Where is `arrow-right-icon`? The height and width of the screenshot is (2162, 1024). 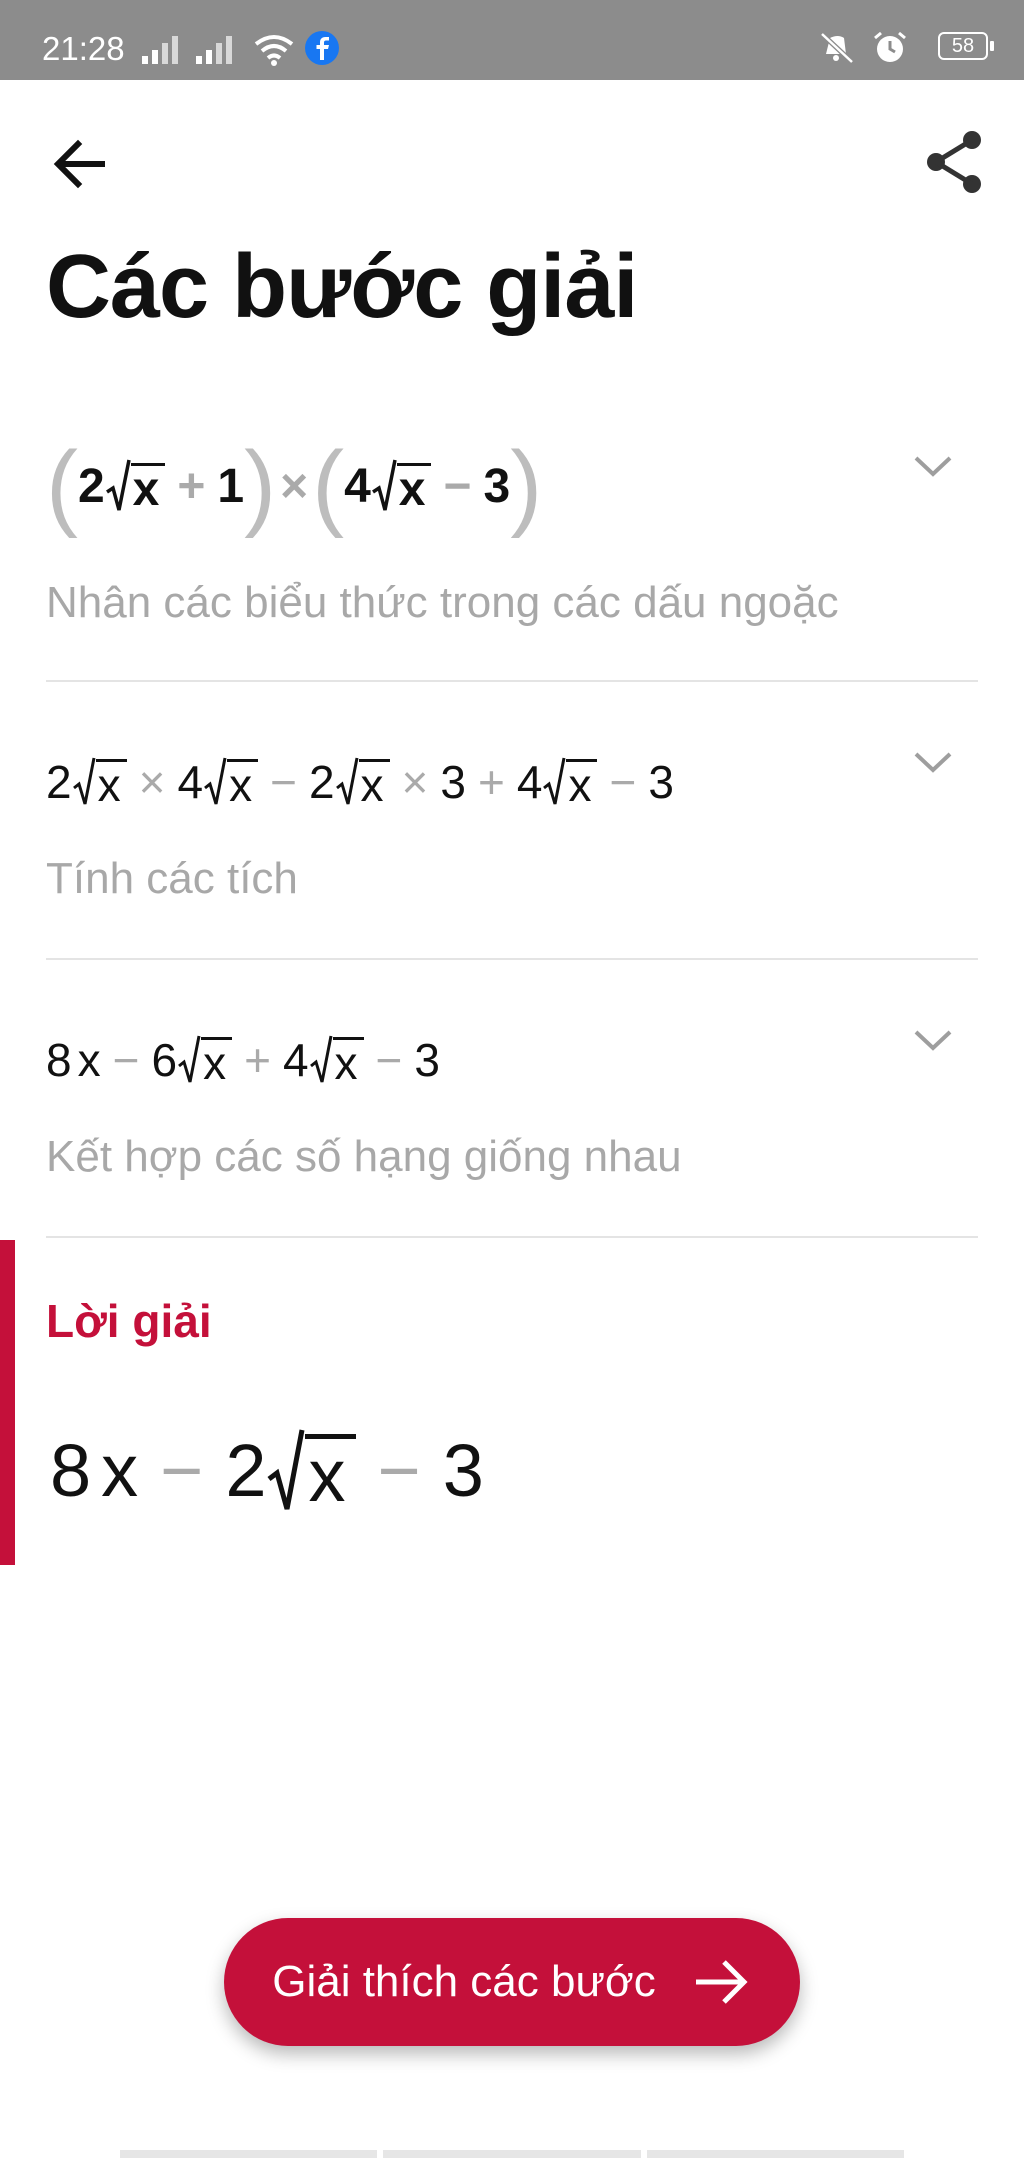 arrow-right-icon is located at coordinates (721, 1982).